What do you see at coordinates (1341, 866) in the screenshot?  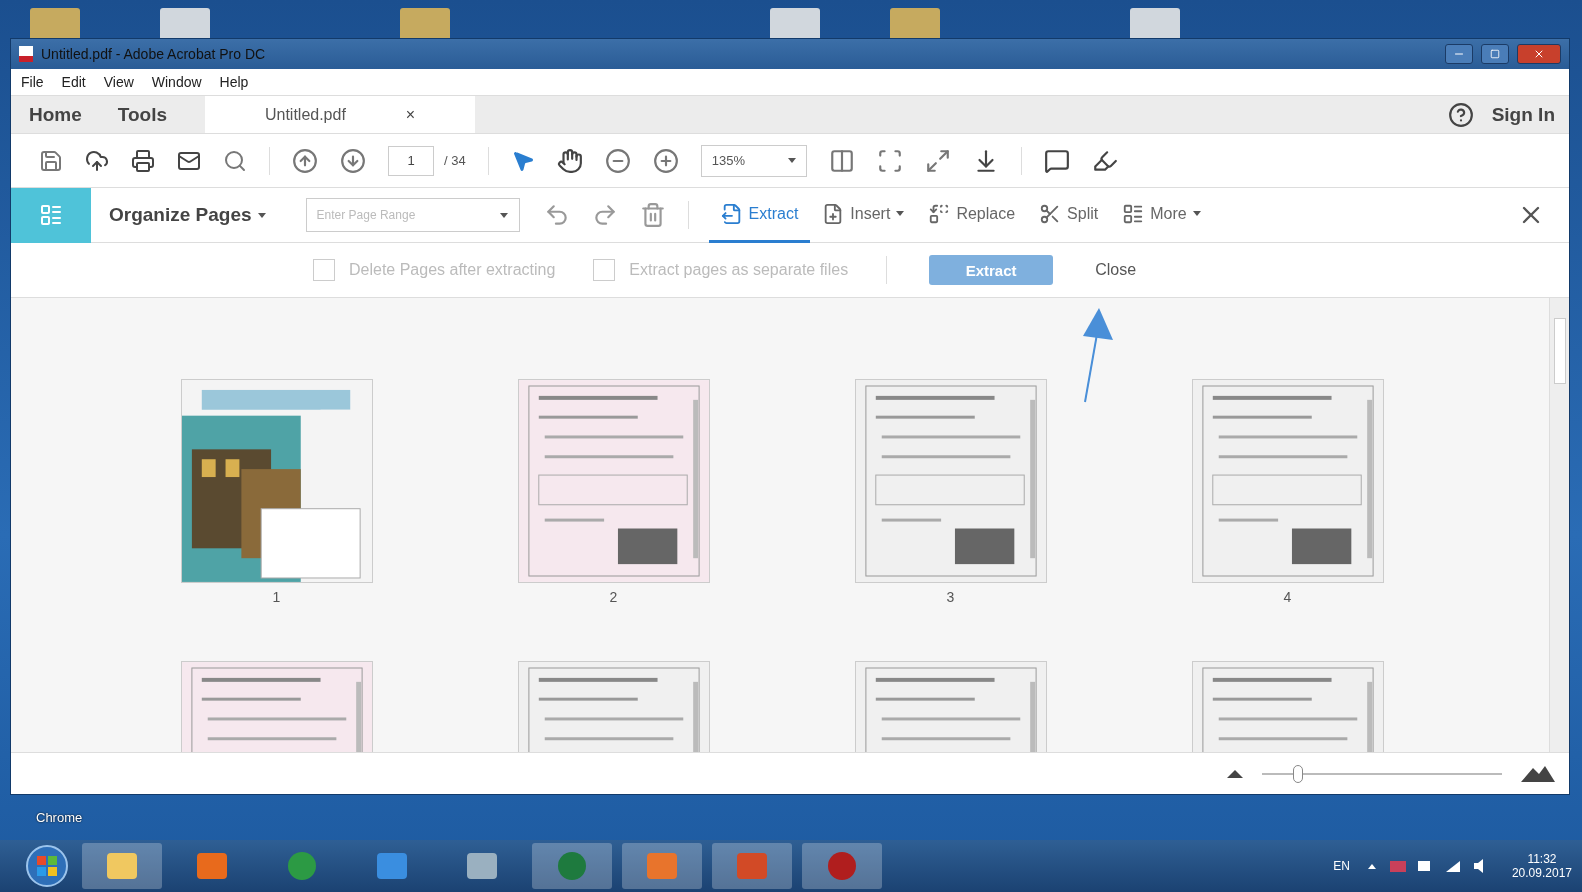 I see `language-indicator: EN` at bounding box center [1341, 866].